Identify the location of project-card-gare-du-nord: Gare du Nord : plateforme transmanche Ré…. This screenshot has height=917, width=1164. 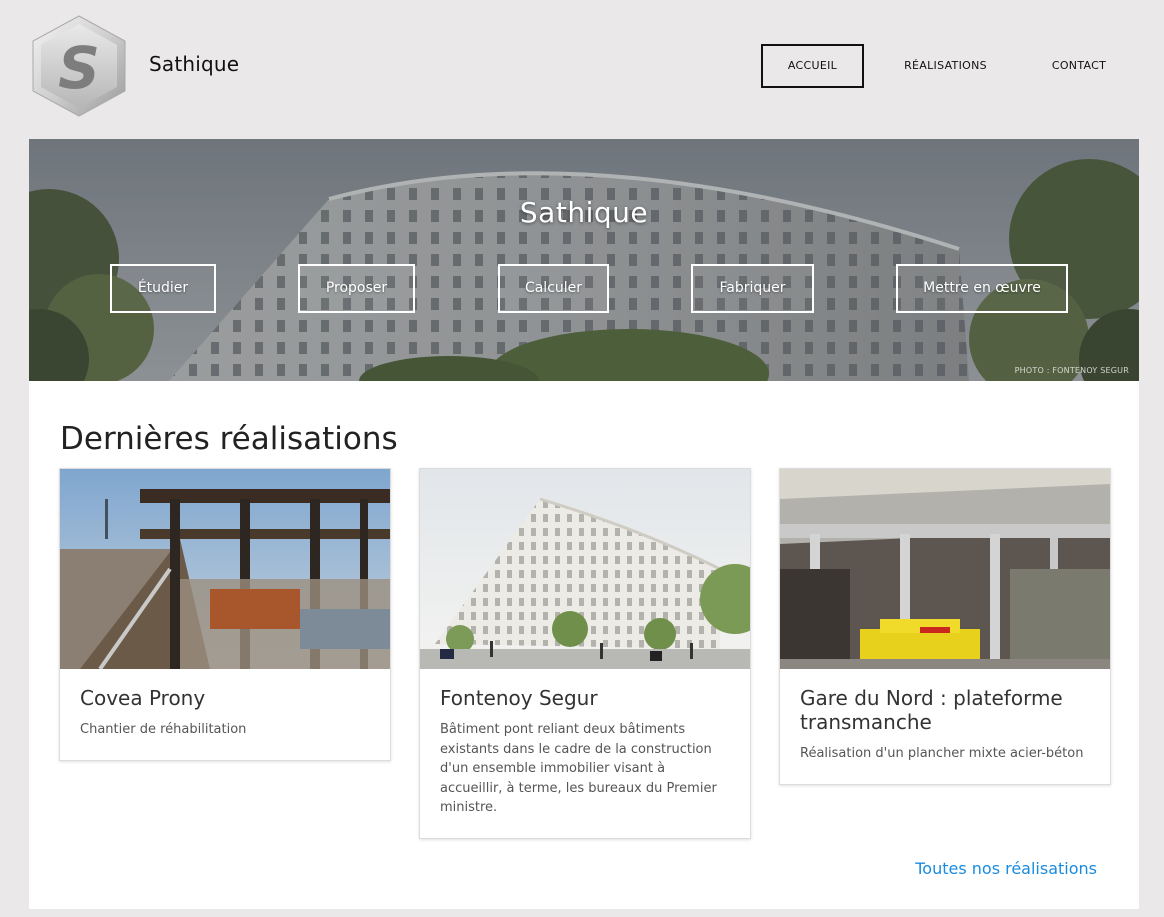
(945, 626).